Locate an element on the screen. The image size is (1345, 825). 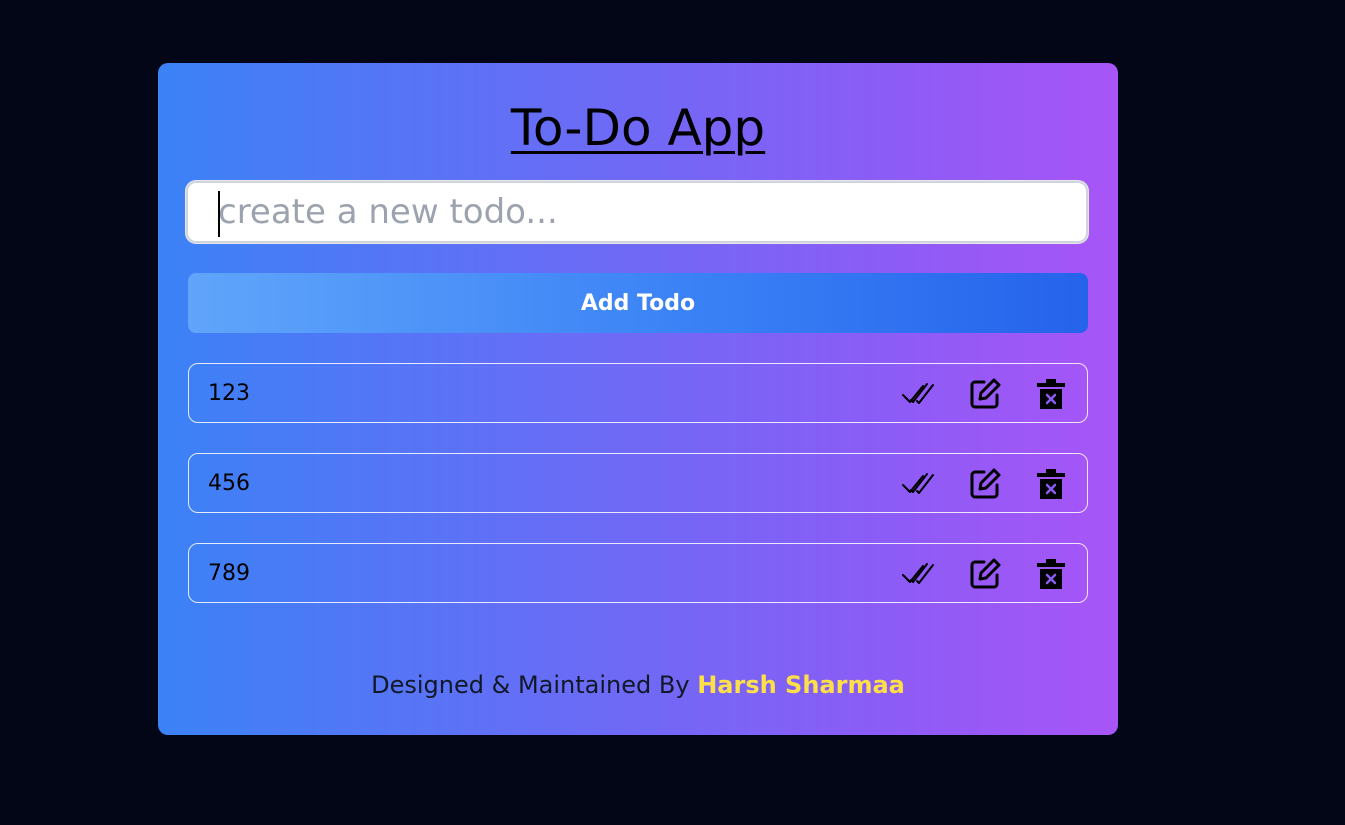
page-title: To-Do App is located at coordinates (638, 128).